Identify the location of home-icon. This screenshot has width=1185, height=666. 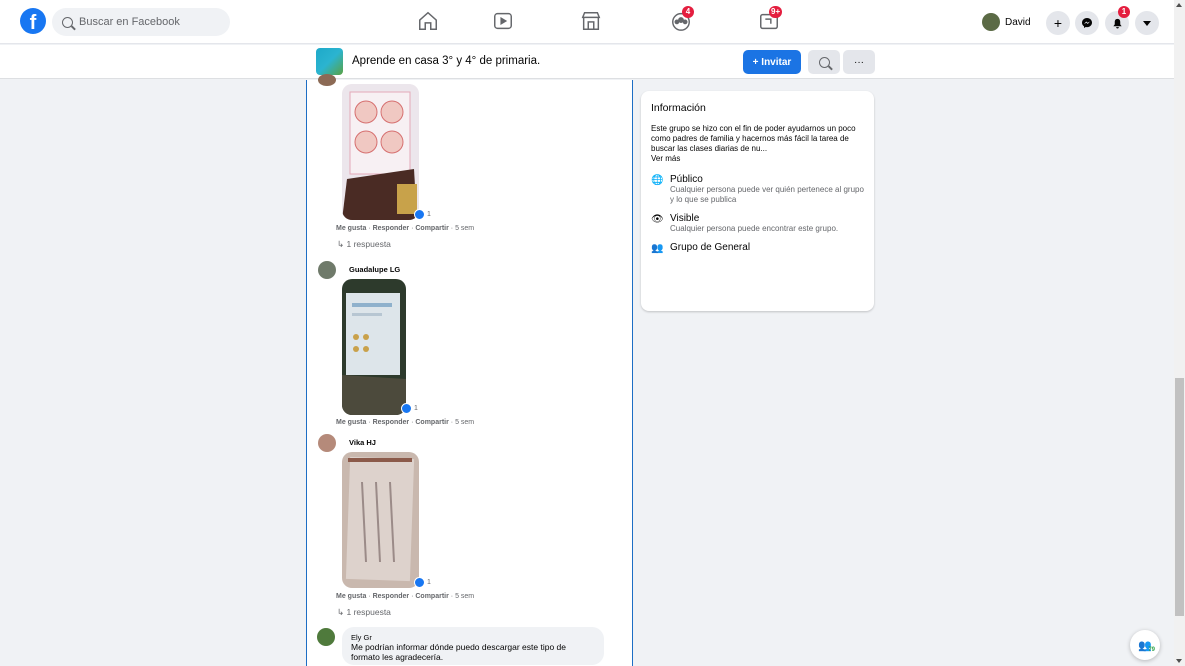
(428, 20).